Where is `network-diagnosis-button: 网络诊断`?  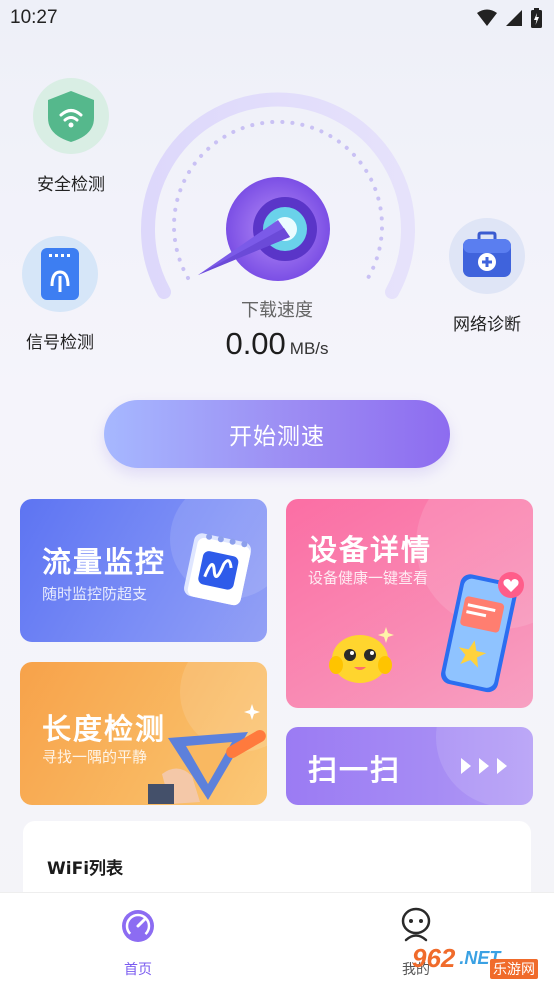
network-diagnosis-button: 网络诊断 is located at coordinates (487, 276).